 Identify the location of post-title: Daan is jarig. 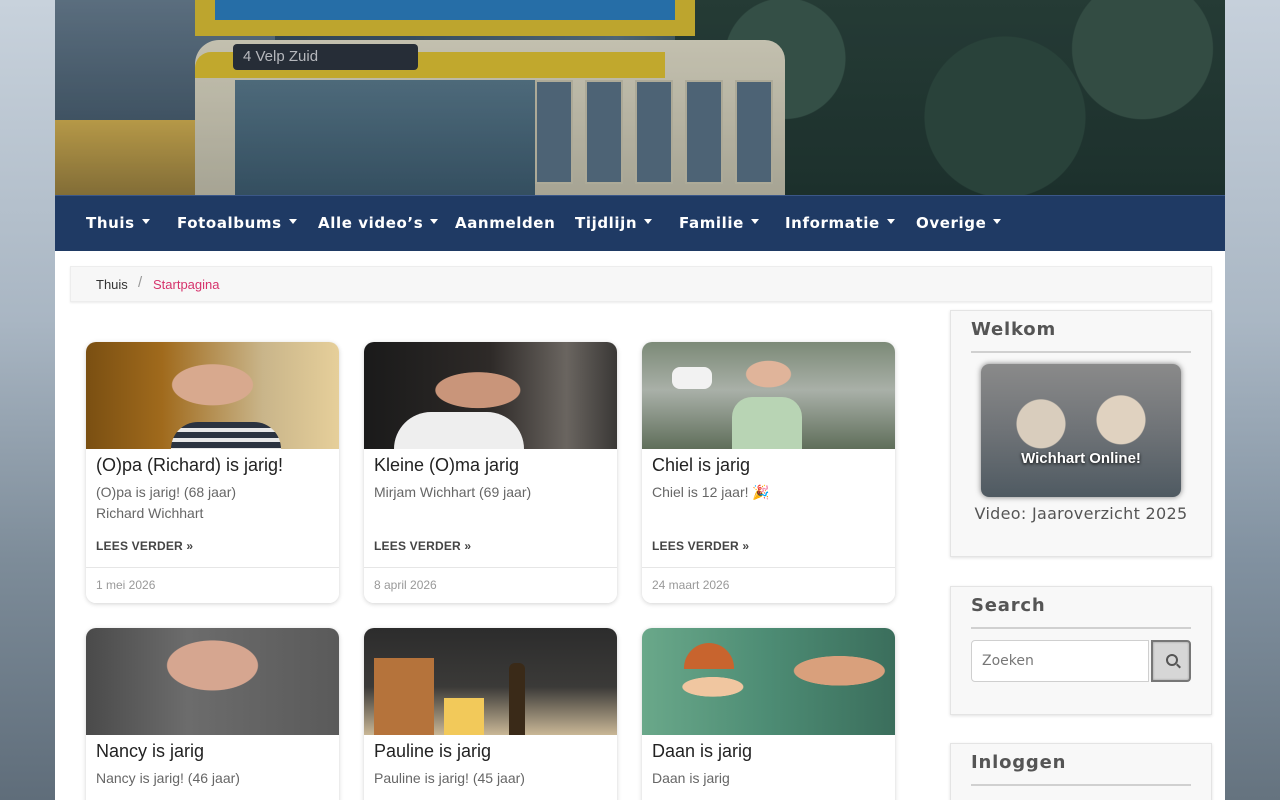
(702, 751).